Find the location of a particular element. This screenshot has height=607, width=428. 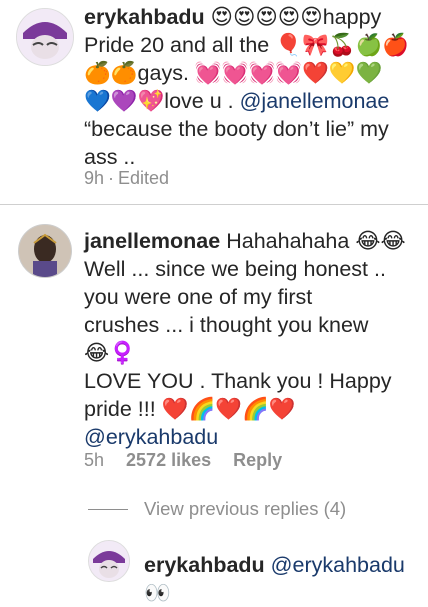

replies-line is located at coordinates (108, 509).